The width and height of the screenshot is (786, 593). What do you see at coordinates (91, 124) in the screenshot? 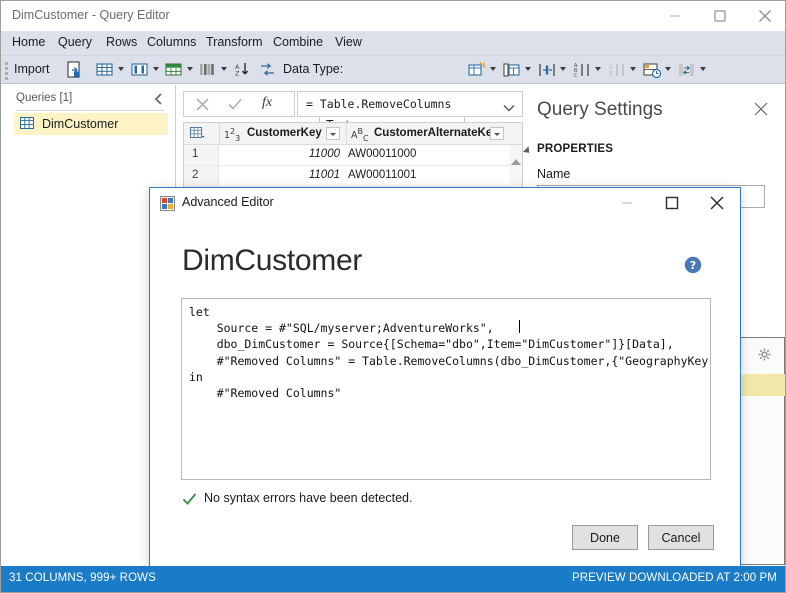
I see `query-list-item-dimcustomer: DimCustomer` at bounding box center [91, 124].